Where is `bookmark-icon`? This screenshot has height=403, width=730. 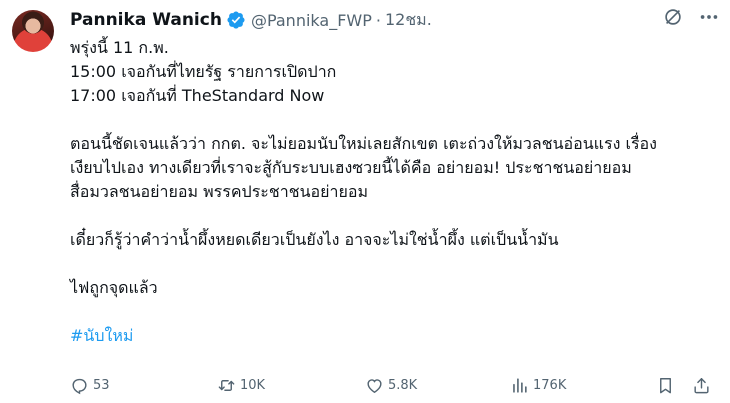
bookmark-icon is located at coordinates (665, 385).